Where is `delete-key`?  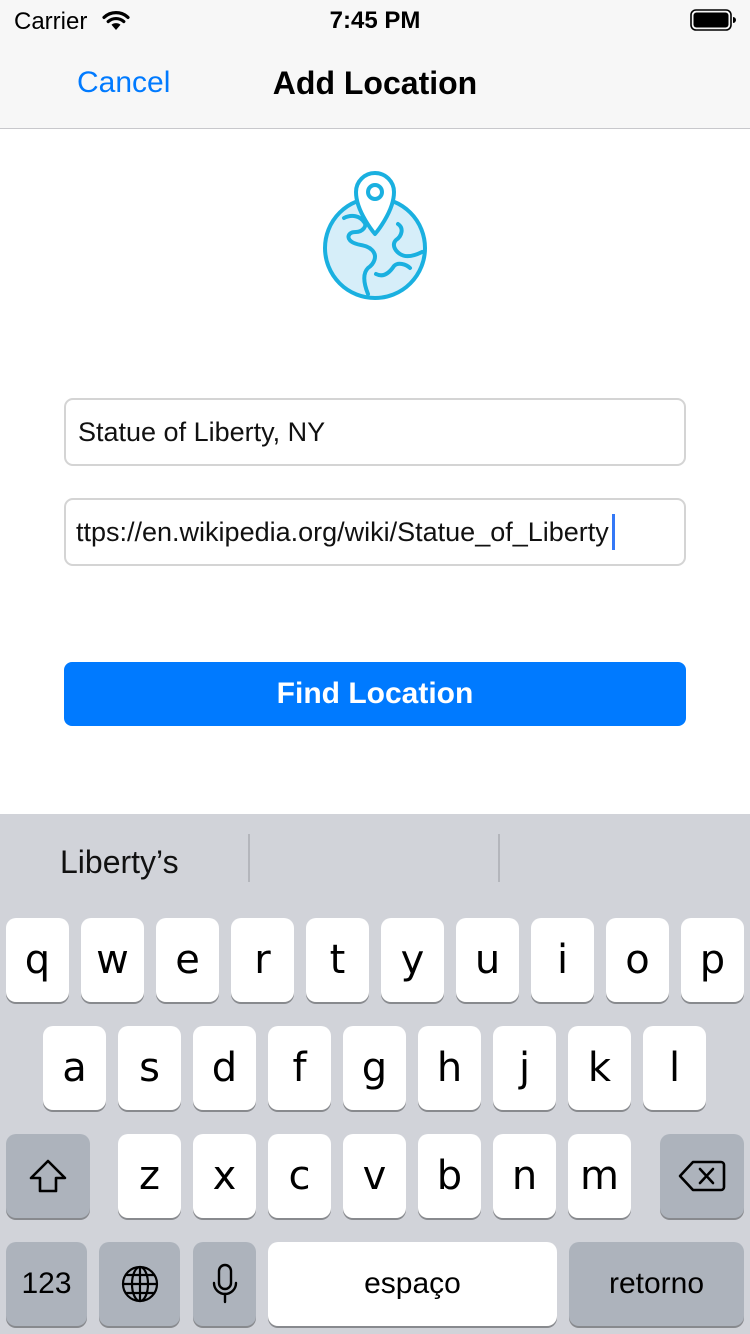 delete-key is located at coordinates (702, 1176).